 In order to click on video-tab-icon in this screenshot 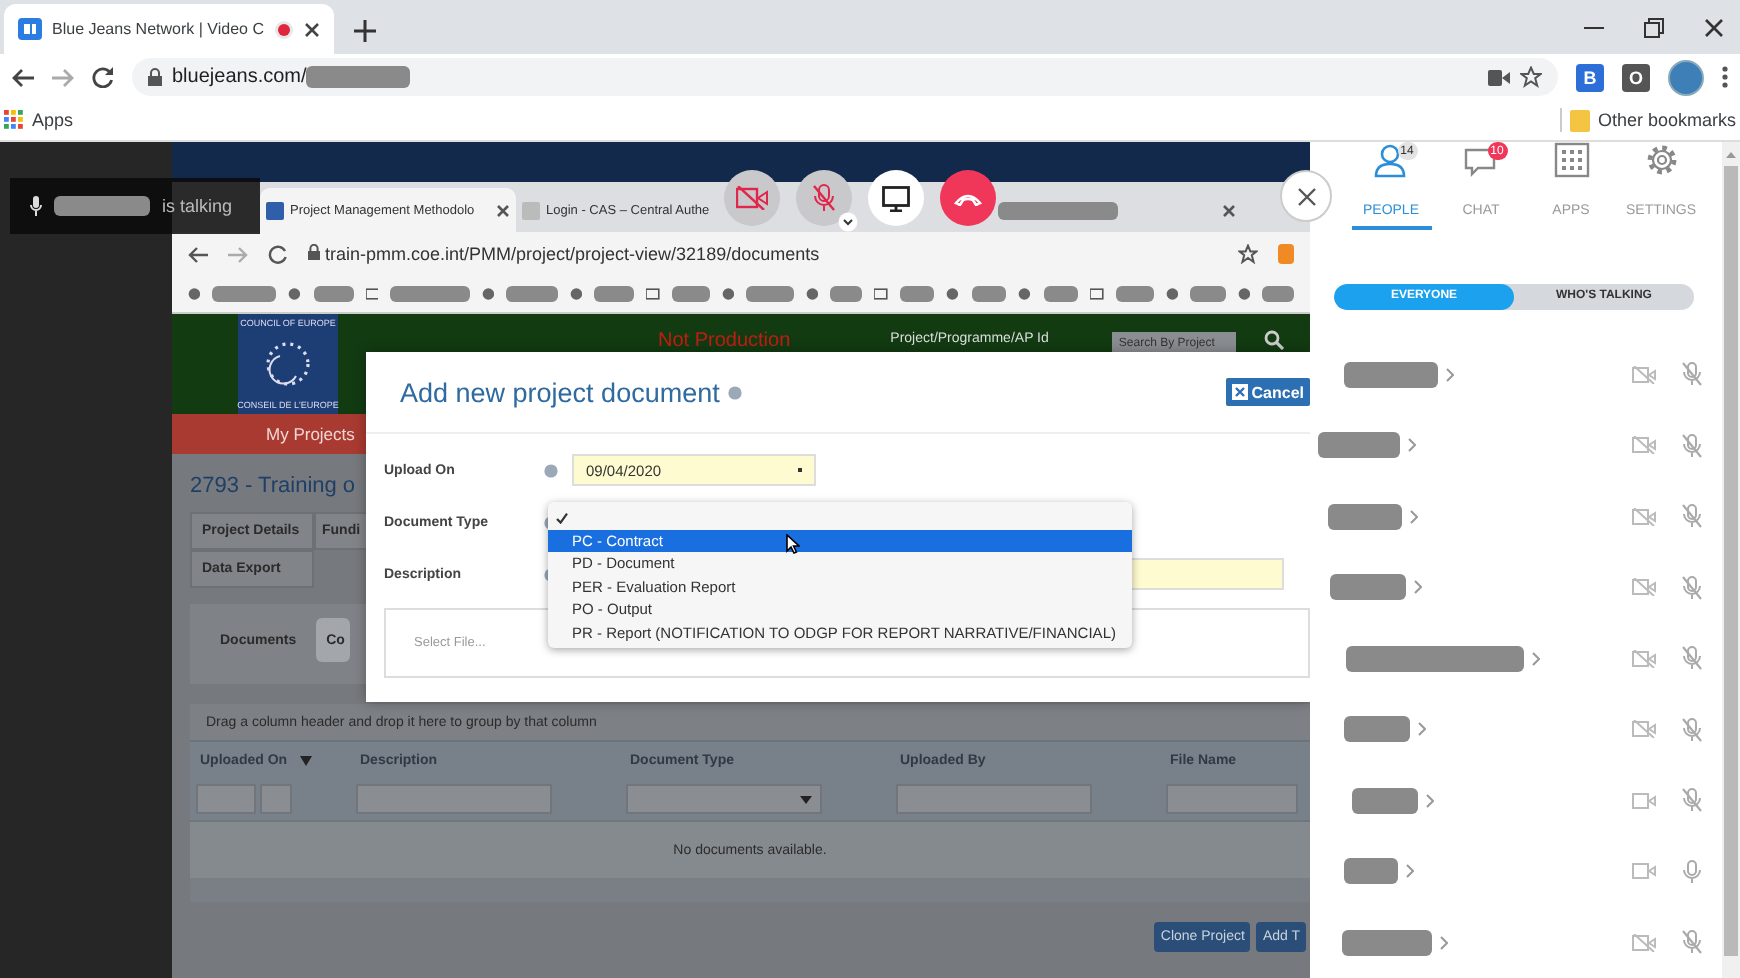, I will do `click(30, 29)`.